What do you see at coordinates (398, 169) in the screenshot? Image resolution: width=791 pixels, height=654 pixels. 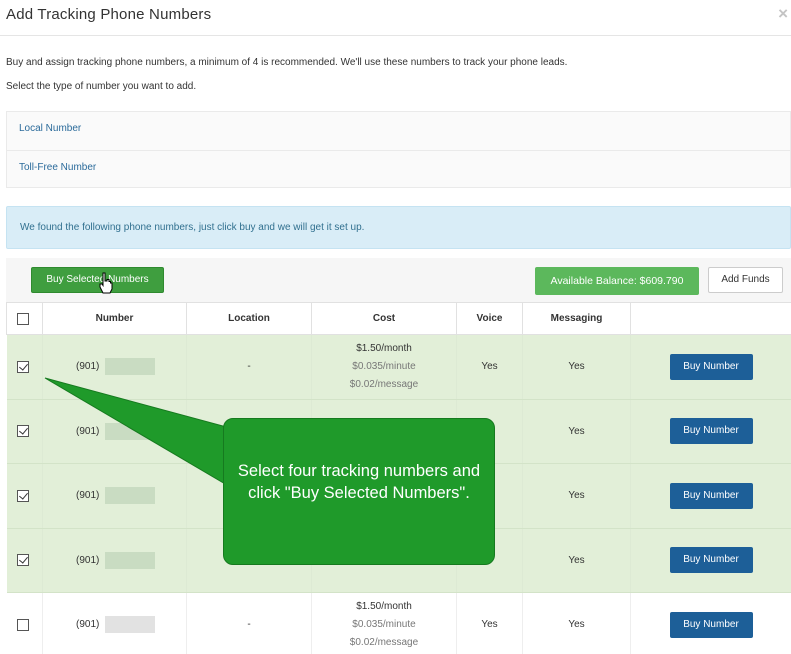 I see `toll-free-number-option: Toll-Free Number` at bounding box center [398, 169].